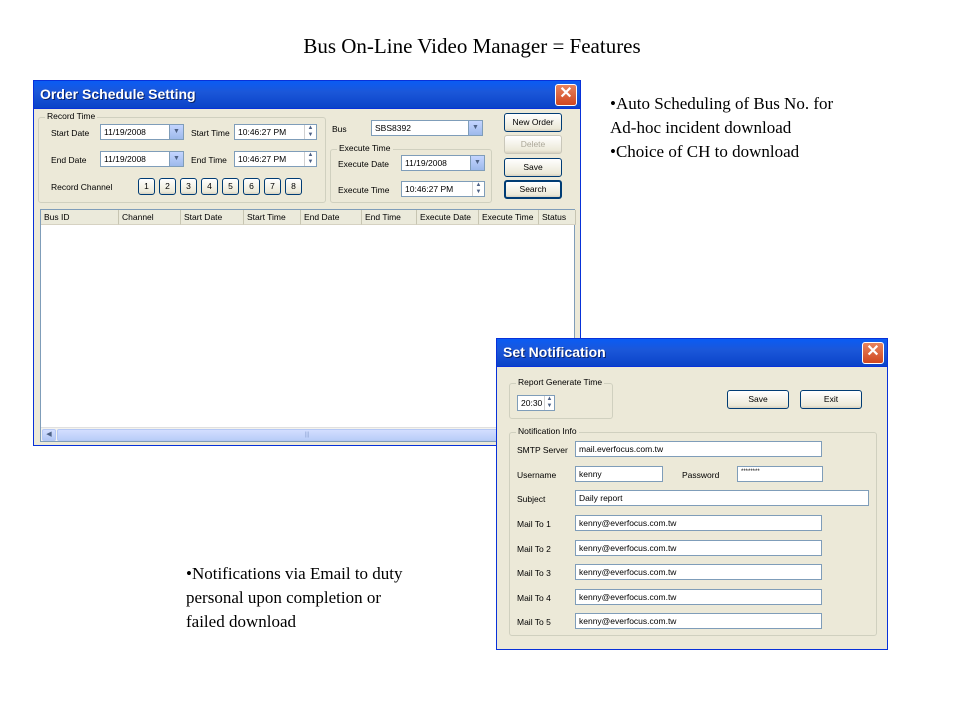  Describe the element at coordinates (212, 217) in the screenshot. I see `column-header-start-date: Start Date` at that location.